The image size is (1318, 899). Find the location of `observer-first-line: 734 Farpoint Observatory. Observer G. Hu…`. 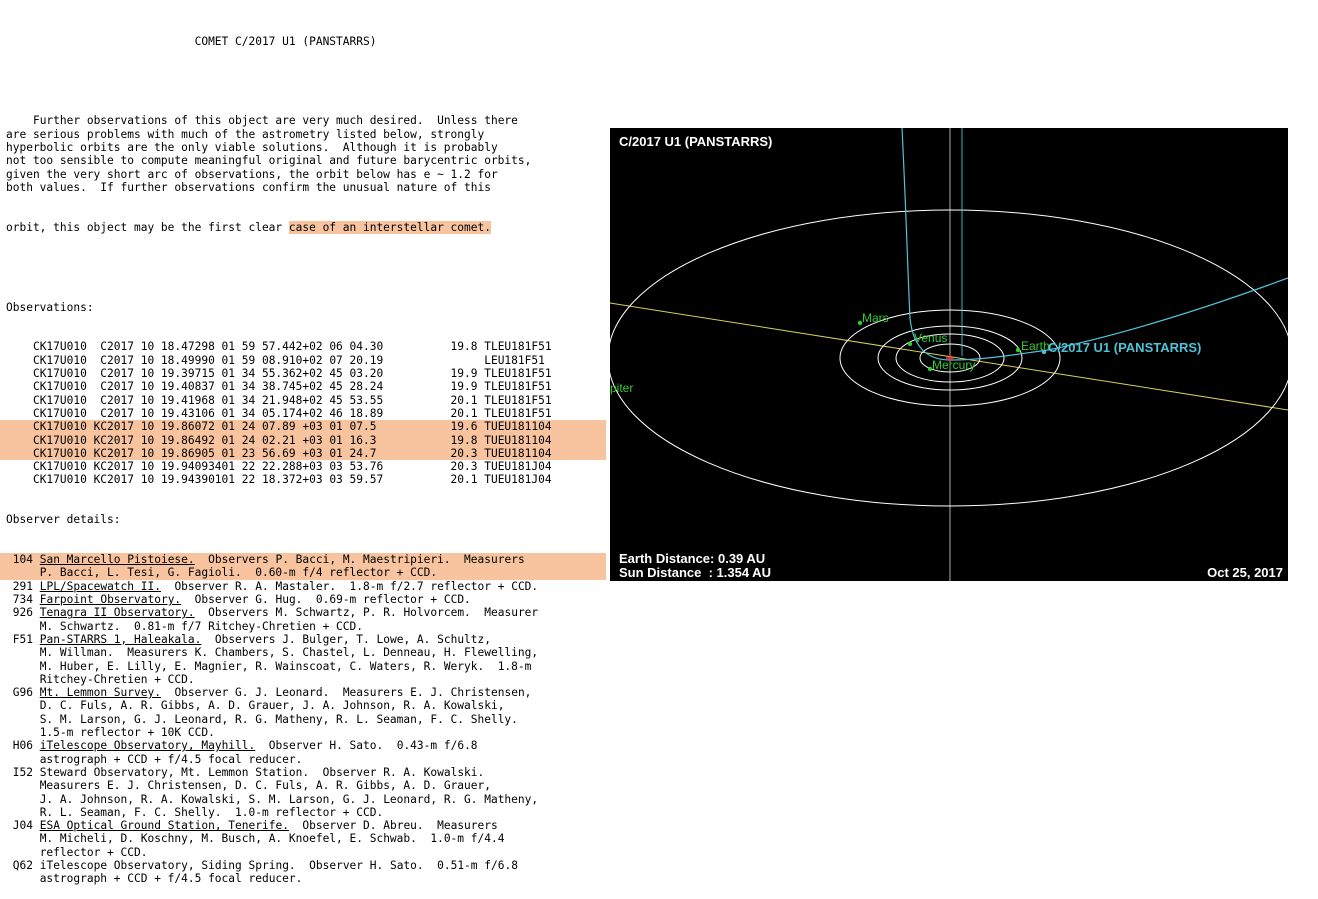

observer-first-line: 734 Farpoint Observatory. Observer G. Hu… is located at coordinates (304, 599).